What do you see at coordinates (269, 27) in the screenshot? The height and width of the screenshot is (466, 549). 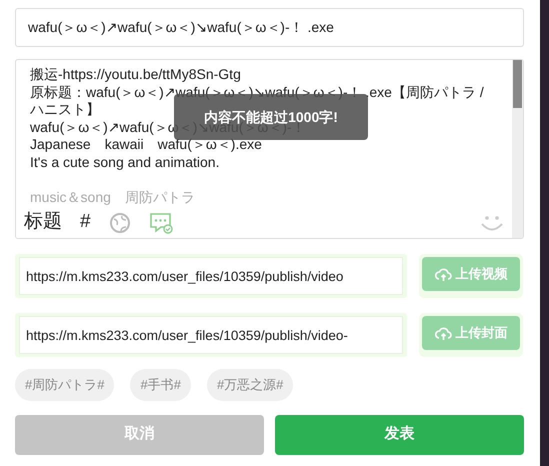 I see `title-field: wafu(＞ω＜)↗wafu(＞ω＜)↘wafu(＞ω＜)-！ .exe` at bounding box center [269, 27].